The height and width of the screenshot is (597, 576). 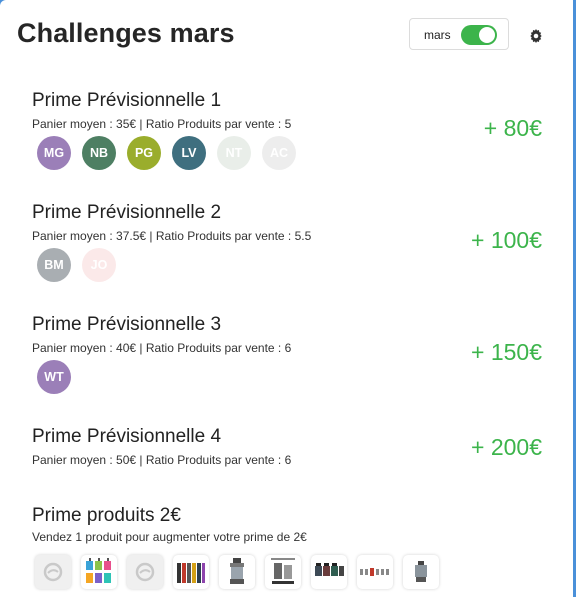 What do you see at coordinates (54, 377) in the screenshot?
I see `avatar: WT` at bounding box center [54, 377].